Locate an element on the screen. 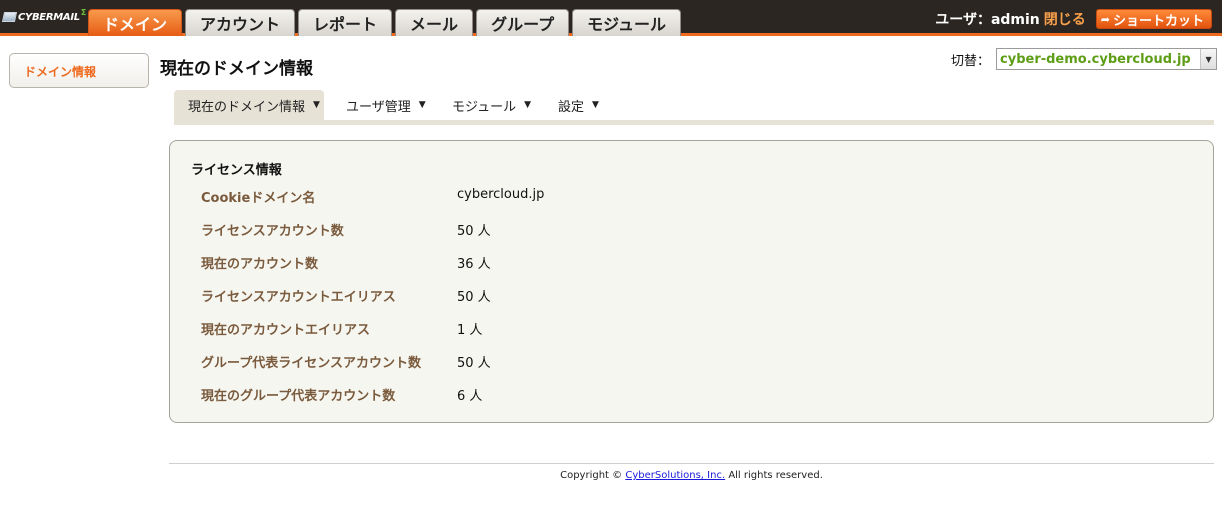  submenu-user-management: ユーザ管理 ▼ is located at coordinates (386, 105).